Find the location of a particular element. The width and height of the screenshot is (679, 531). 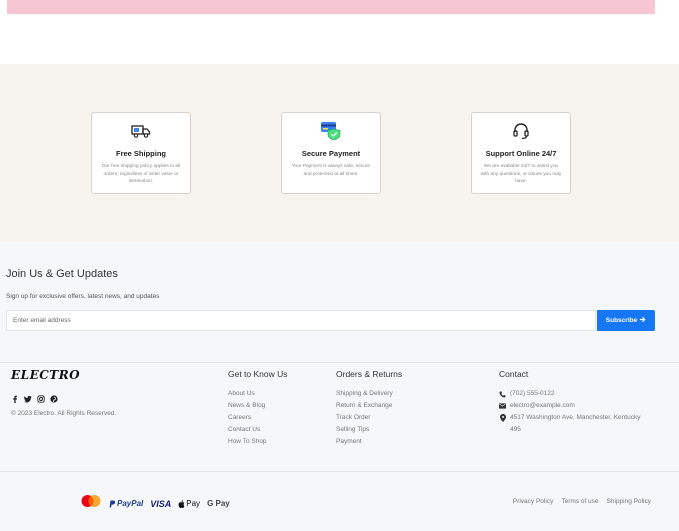

feature-title: Secure Payment is located at coordinates (331, 153).